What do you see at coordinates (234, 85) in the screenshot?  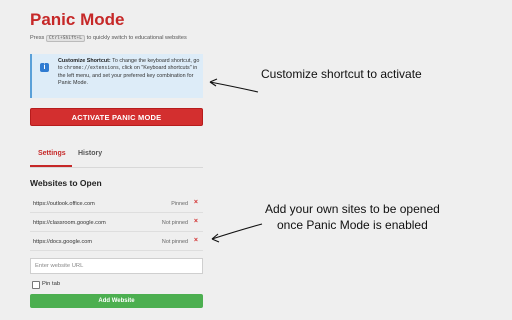 I see `arrow-to-info-box` at bounding box center [234, 85].